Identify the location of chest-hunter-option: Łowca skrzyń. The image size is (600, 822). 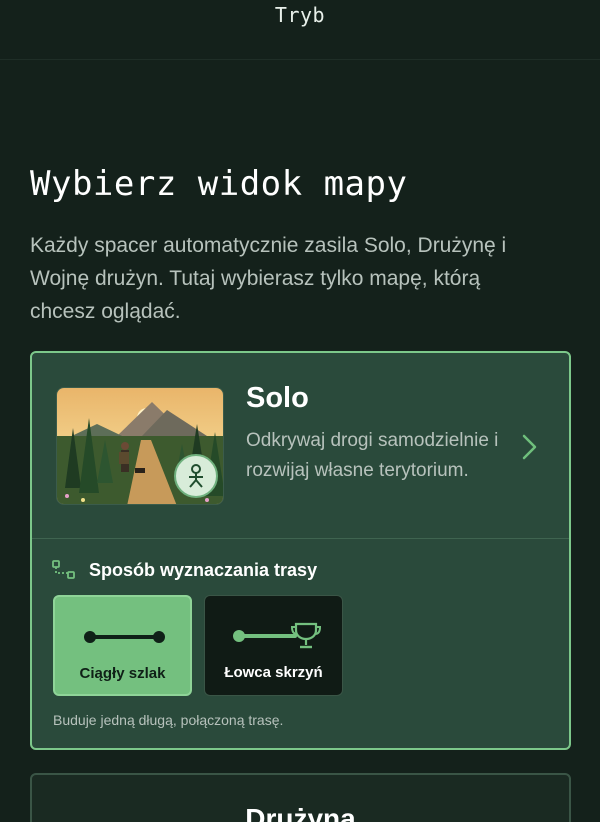
(273, 645).